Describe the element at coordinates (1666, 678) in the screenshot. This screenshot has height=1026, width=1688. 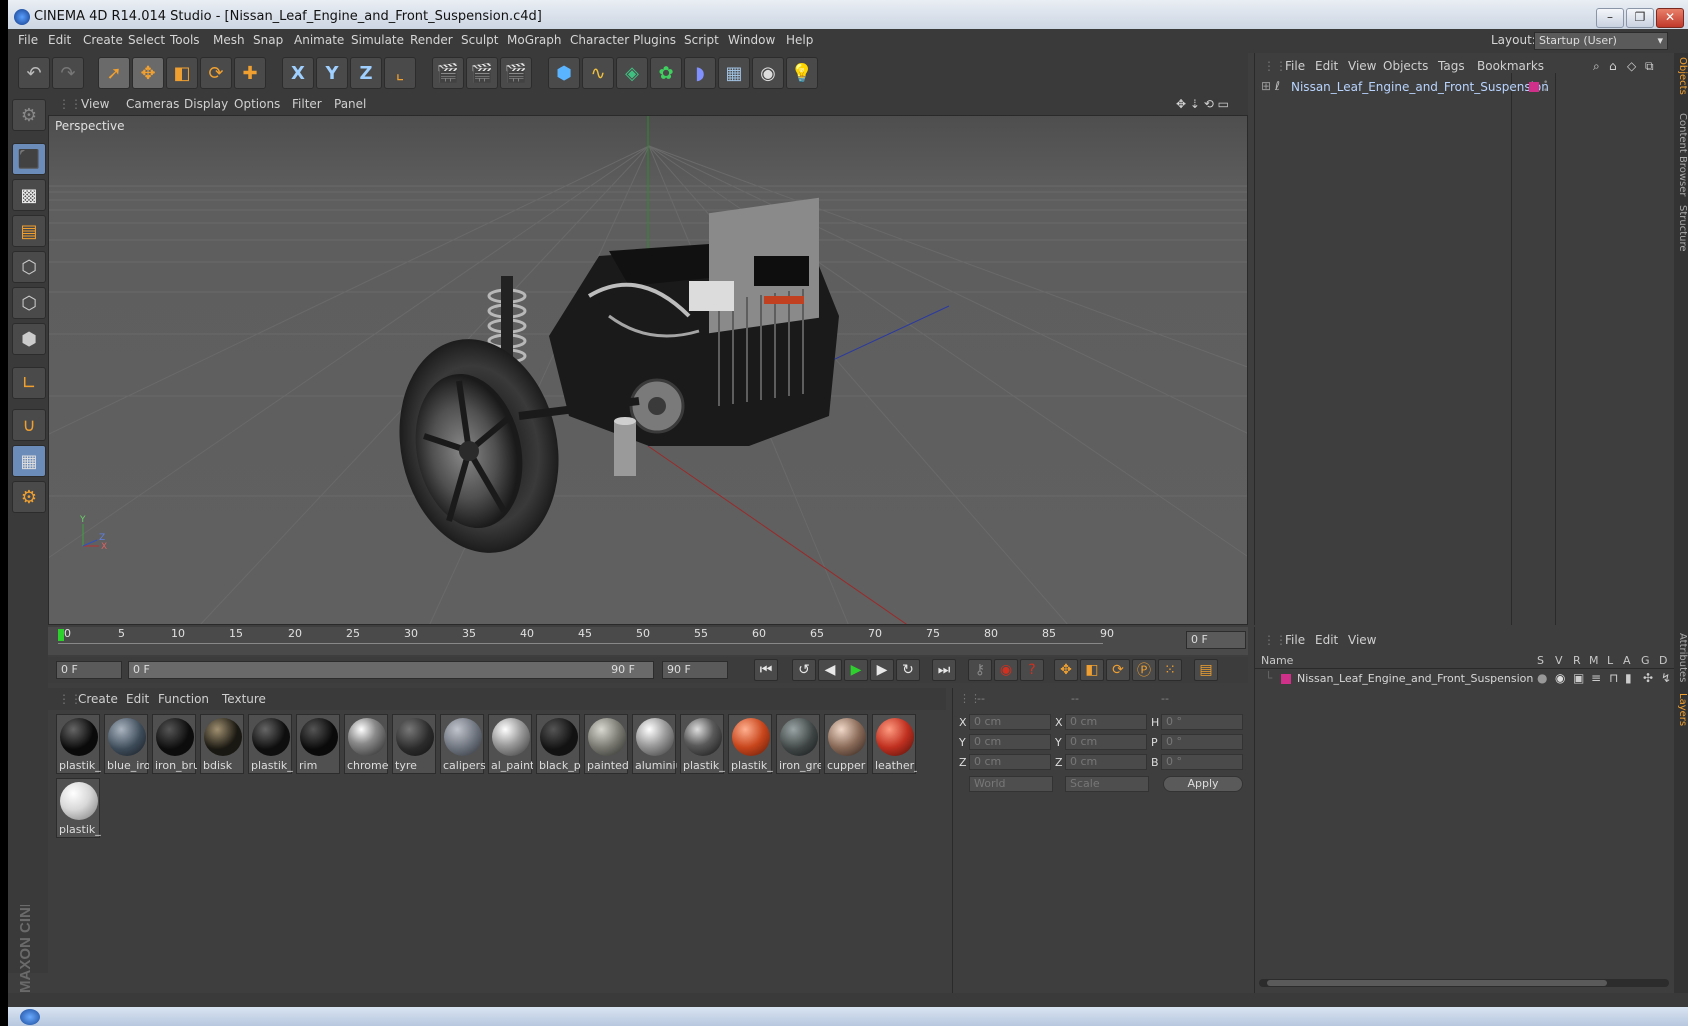
I see `deformer-icon: ↯` at that location.